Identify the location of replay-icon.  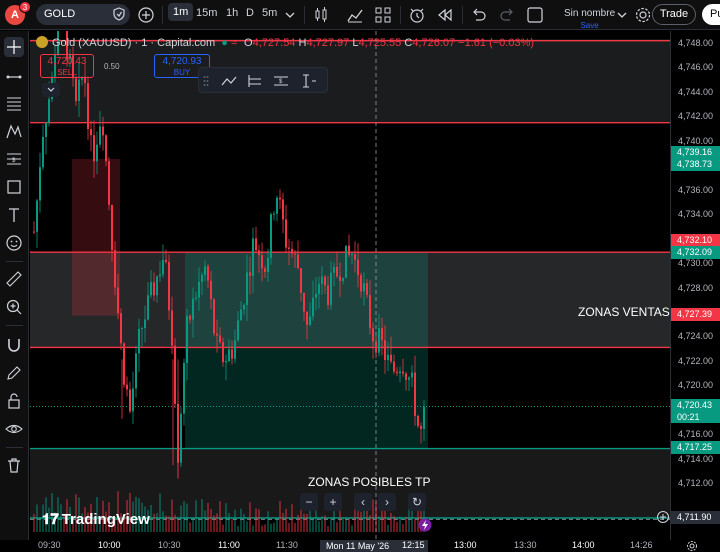
(445, 15).